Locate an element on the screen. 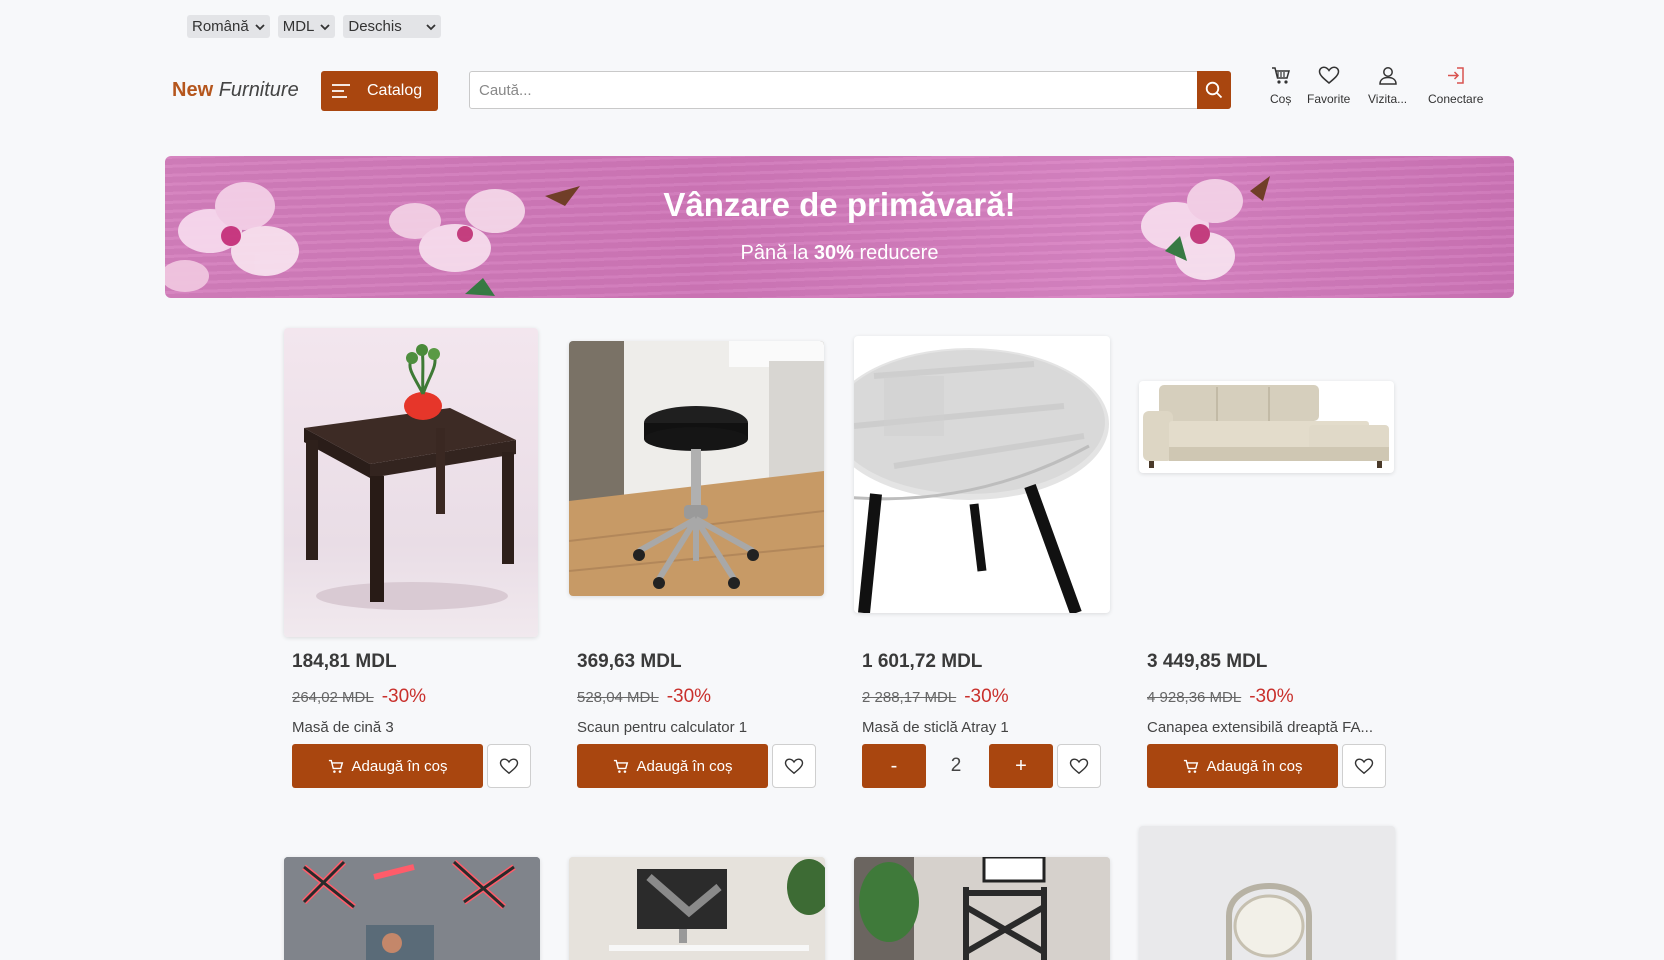 The width and height of the screenshot is (1664, 960). site-logo: New Furniture is located at coordinates (235, 90).